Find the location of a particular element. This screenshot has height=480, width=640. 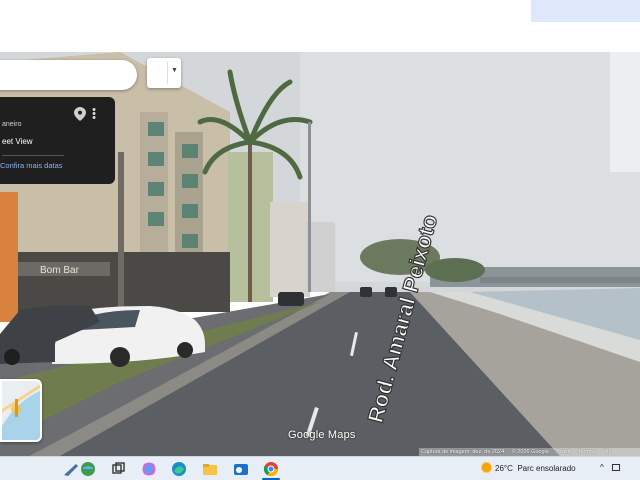

mini-map-image is located at coordinates (21, 410).